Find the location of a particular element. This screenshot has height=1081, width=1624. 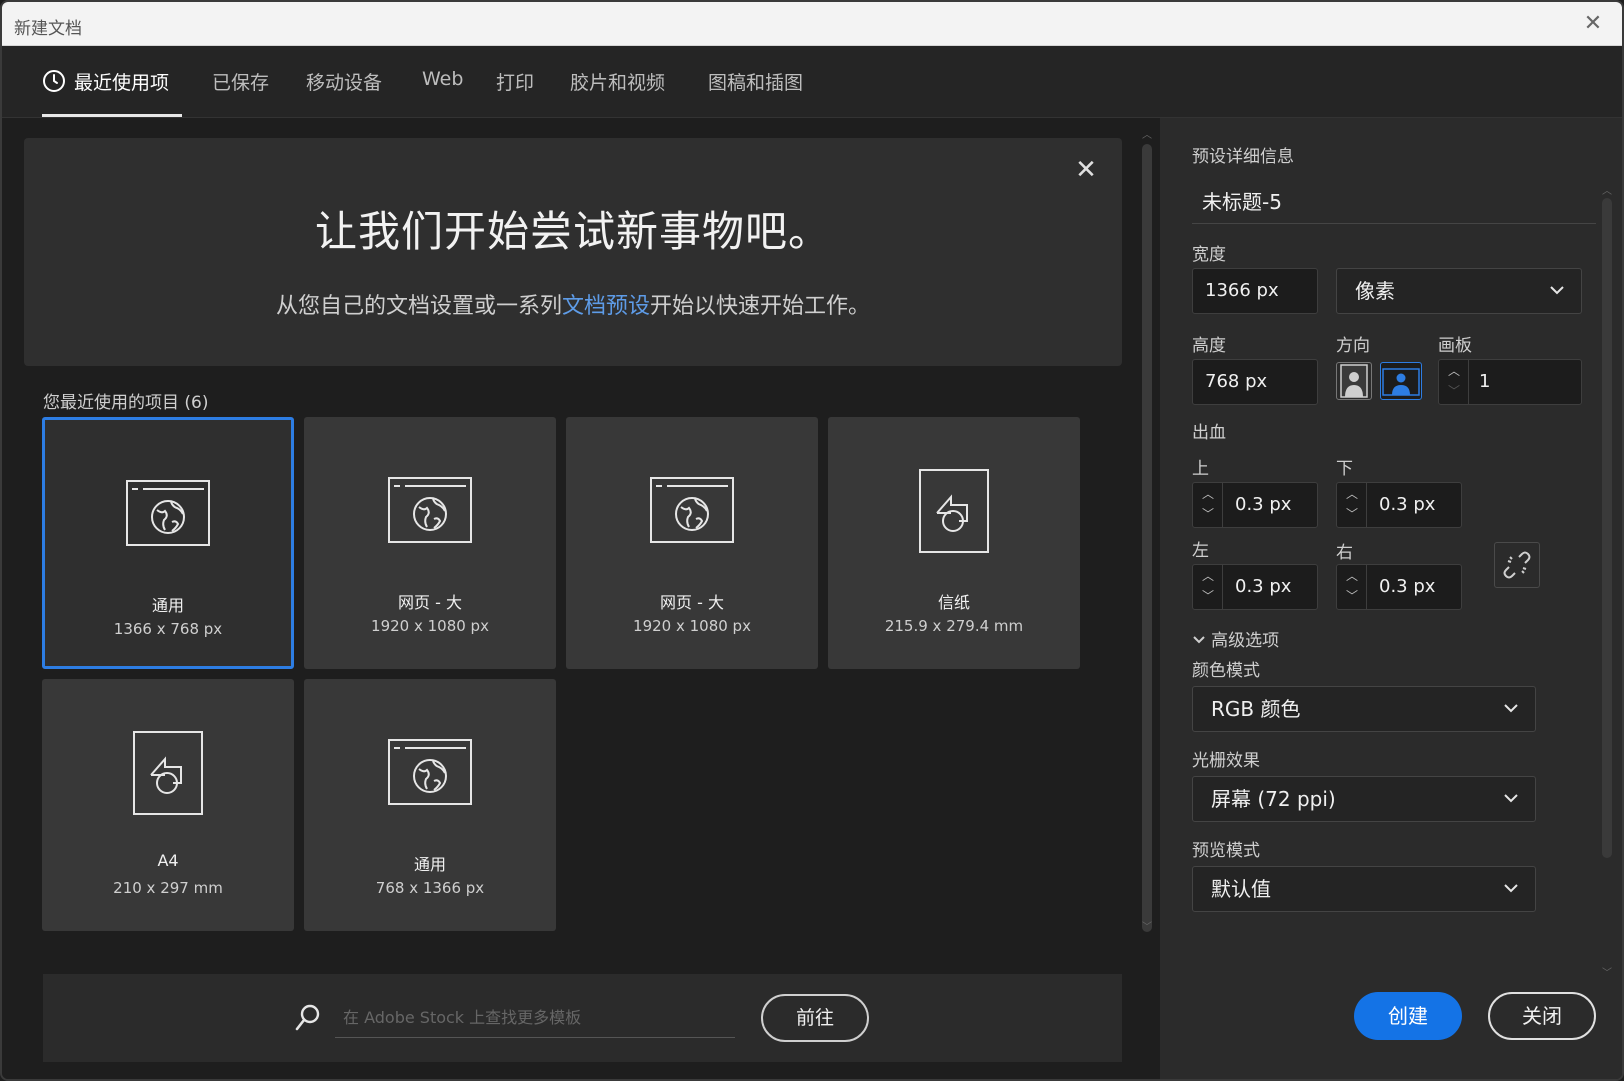

title-bar: 新建文档 ✕ is located at coordinates (812, 24).